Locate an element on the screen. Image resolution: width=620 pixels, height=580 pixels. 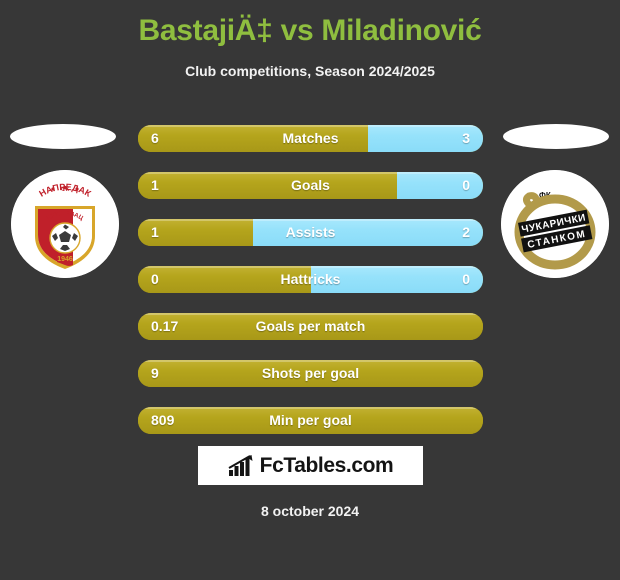
away-value: 2 is located at coordinates (466, 232).